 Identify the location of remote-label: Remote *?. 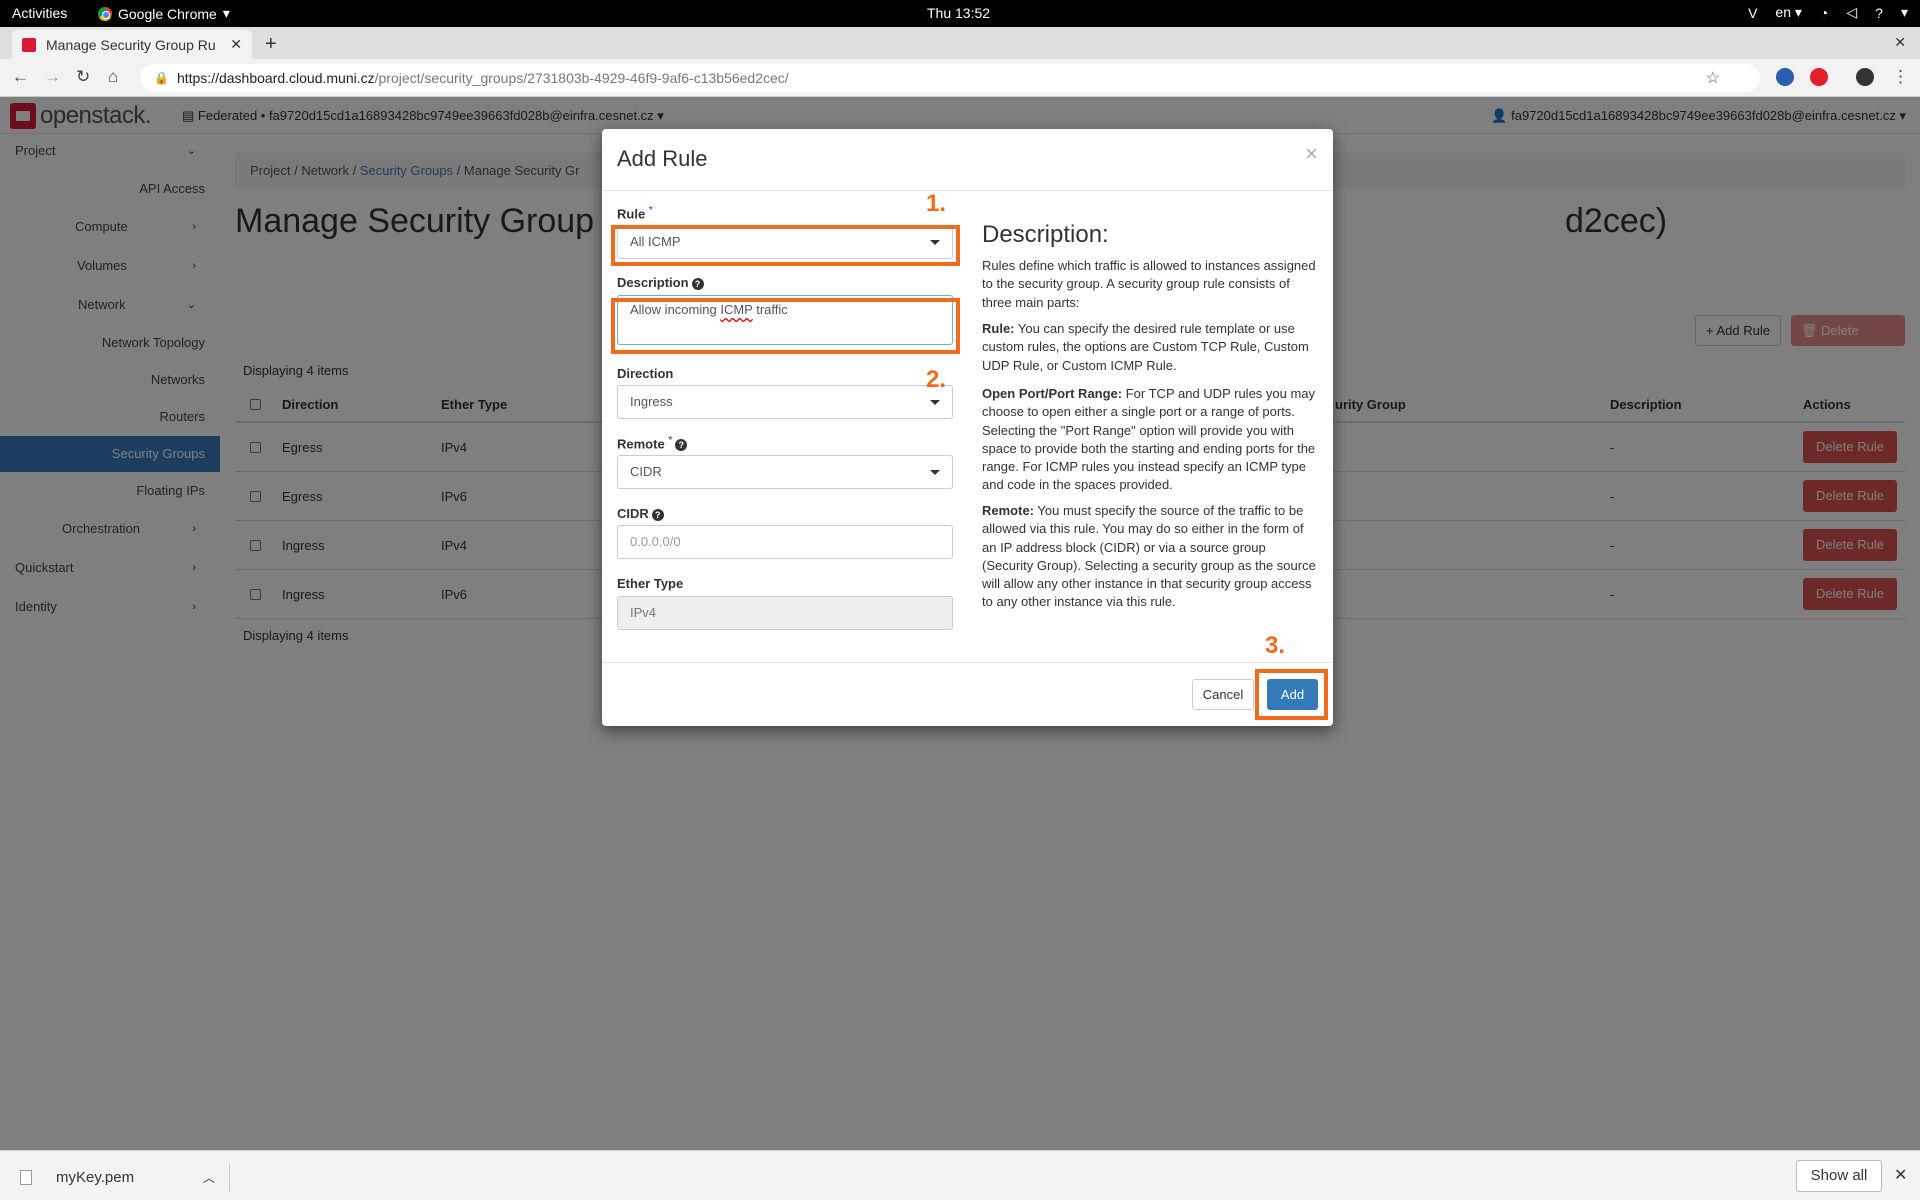
(652, 443).